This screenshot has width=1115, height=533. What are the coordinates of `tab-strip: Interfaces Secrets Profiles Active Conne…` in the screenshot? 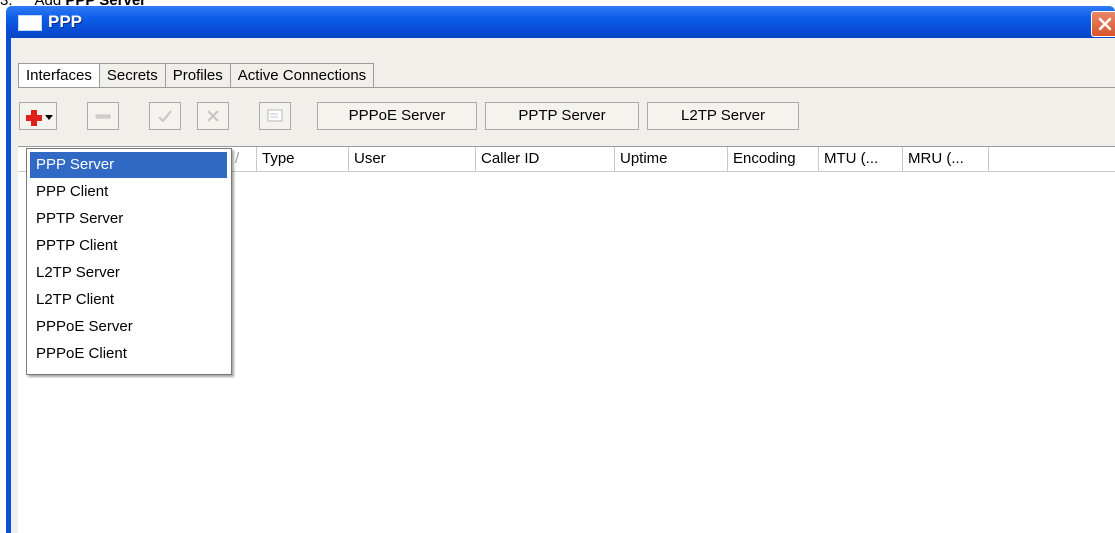 It's located at (196, 75).